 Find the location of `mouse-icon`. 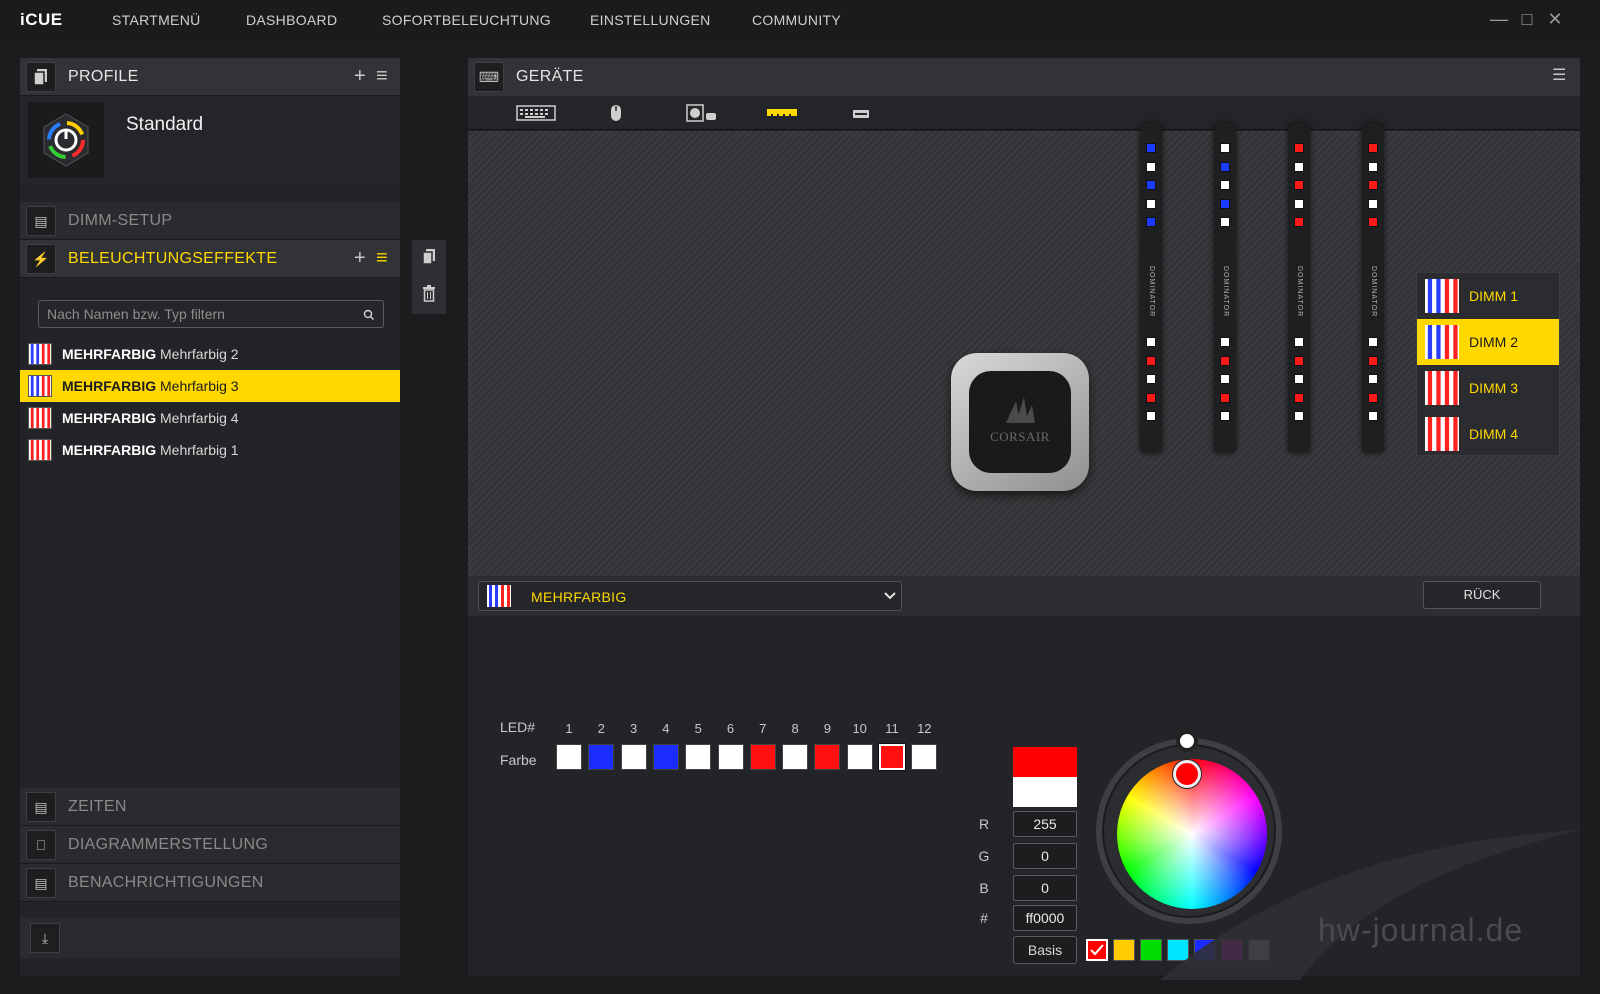

mouse-icon is located at coordinates (616, 113).